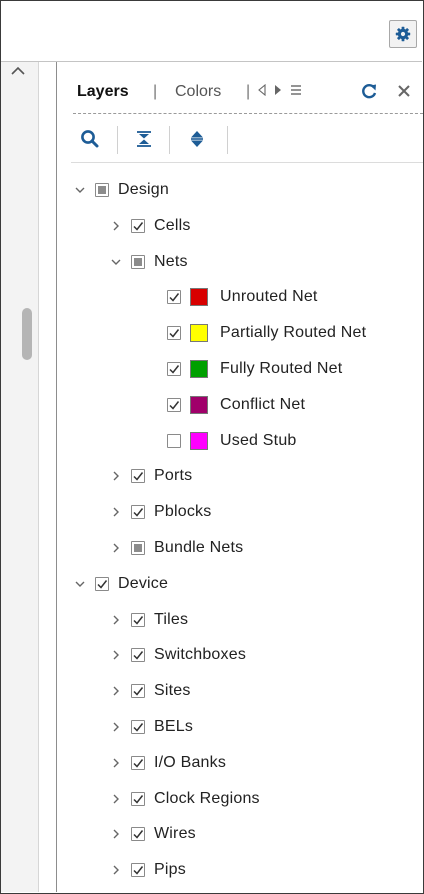 The image size is (424, 894). What do you see at coordinates (173, 476) in the screenshot?
I see `tree-label: Ports` at bounding box center [173, 476].